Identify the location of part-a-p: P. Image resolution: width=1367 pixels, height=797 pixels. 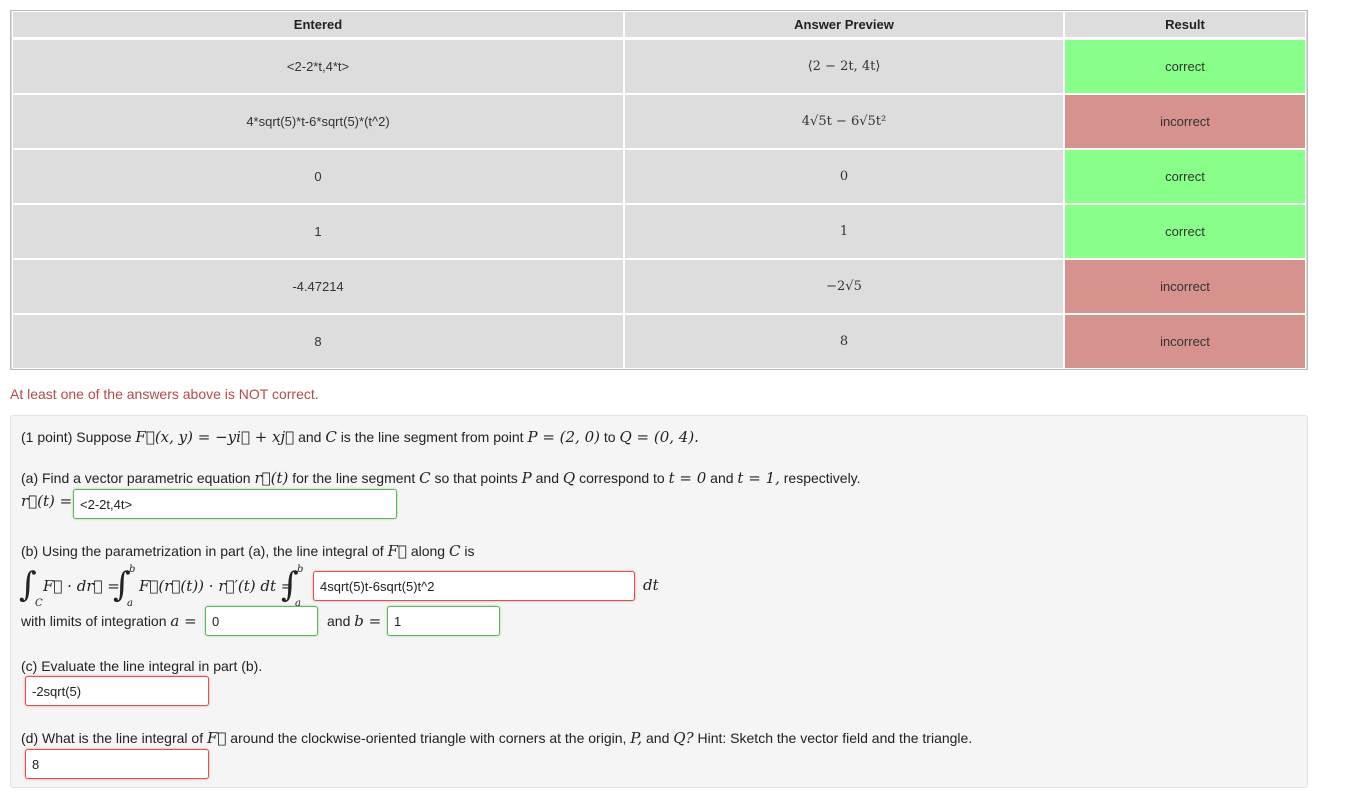
(526, 478).